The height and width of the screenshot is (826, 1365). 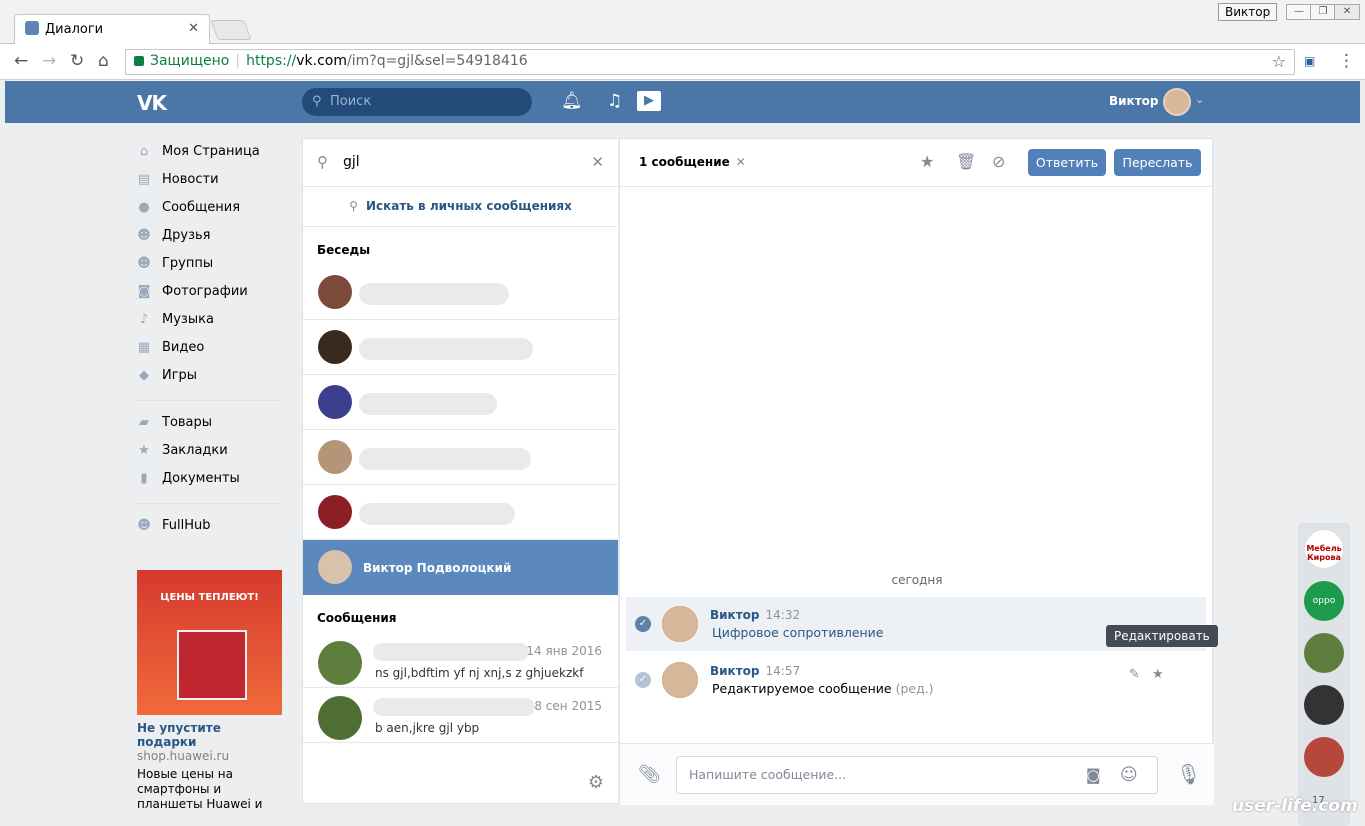 I want to click on pencil-icon: ✎, so click(x=1134, y=674).